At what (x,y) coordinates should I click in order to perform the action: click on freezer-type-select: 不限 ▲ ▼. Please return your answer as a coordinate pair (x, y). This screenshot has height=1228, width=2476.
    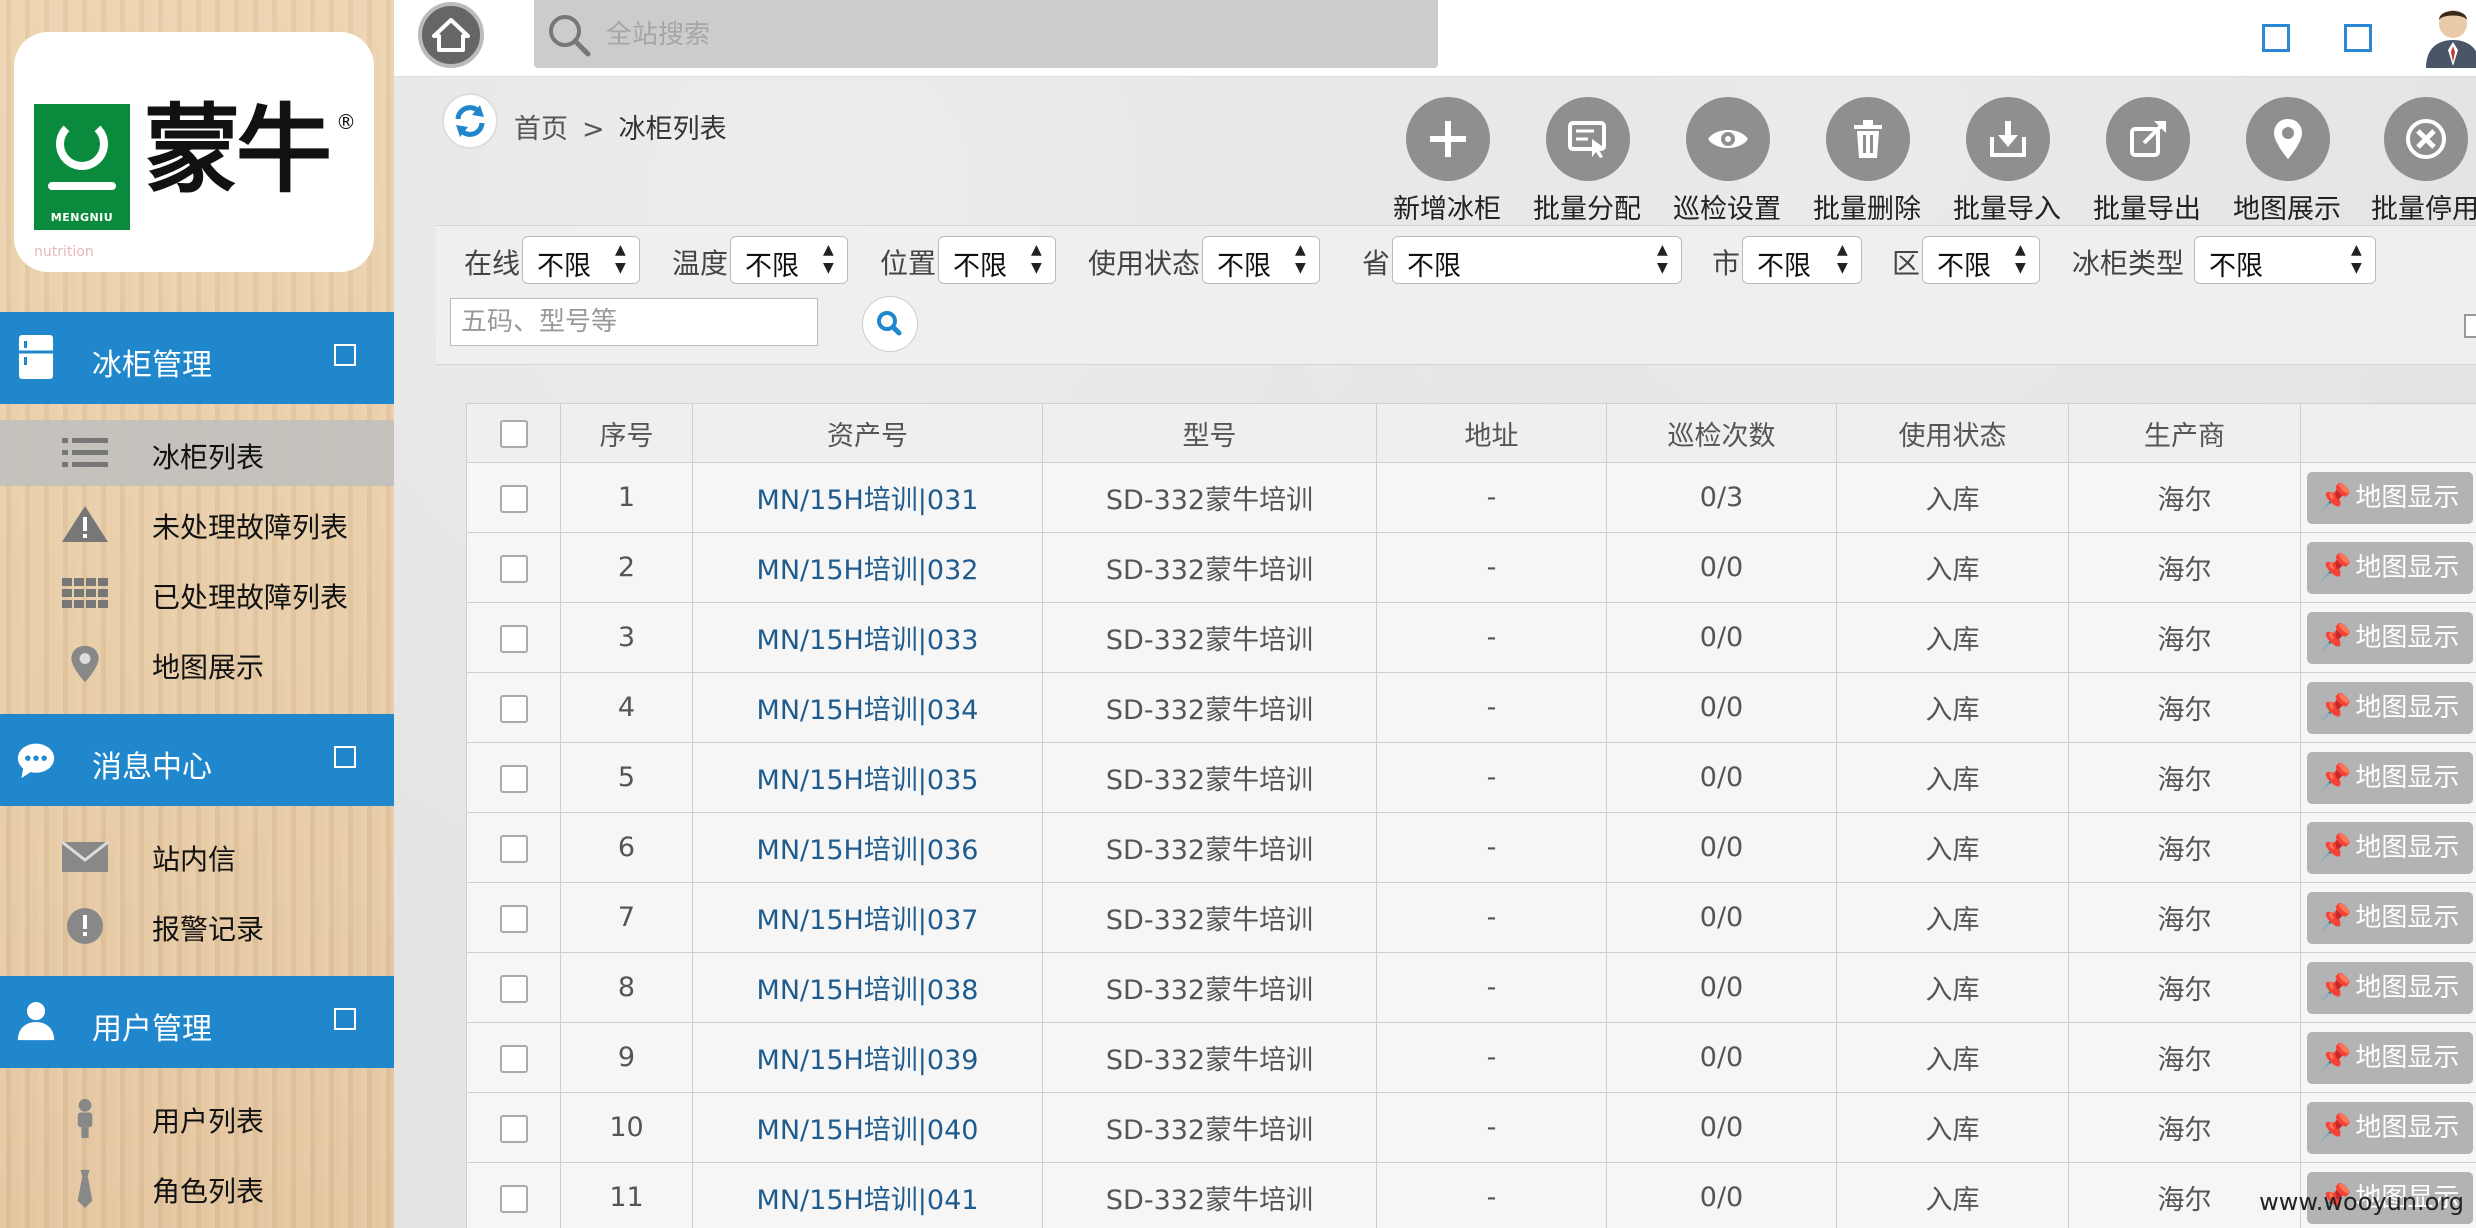
    Looking at the image, I should click on (2285, 260).